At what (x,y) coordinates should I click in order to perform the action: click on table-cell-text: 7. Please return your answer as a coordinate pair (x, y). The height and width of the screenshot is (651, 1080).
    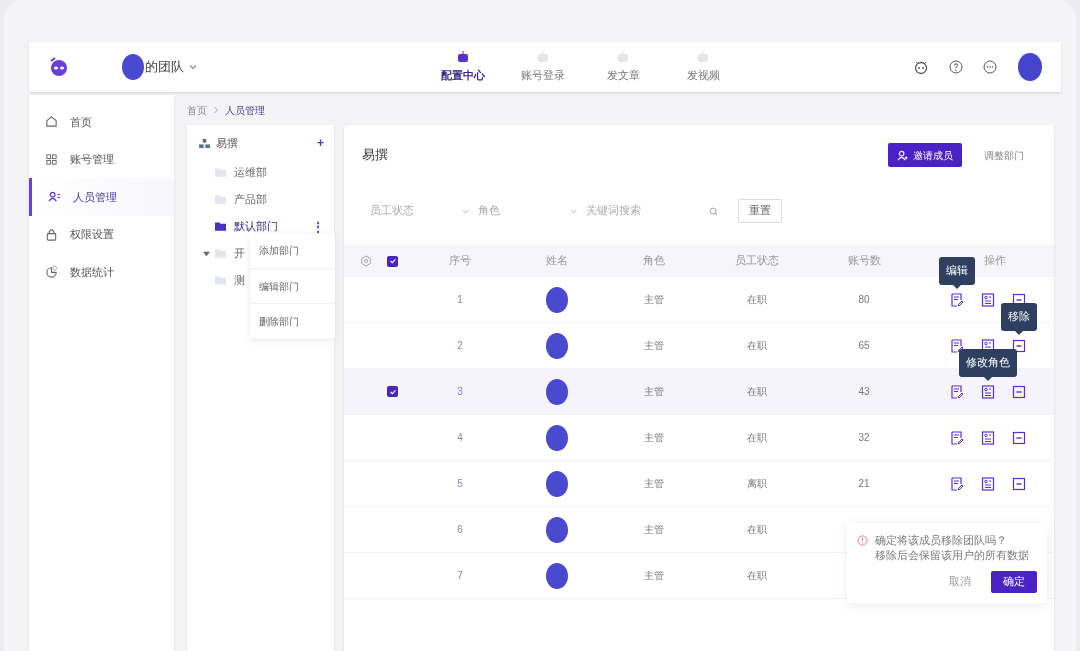
    Looking at the image, I should click on (460, 576).